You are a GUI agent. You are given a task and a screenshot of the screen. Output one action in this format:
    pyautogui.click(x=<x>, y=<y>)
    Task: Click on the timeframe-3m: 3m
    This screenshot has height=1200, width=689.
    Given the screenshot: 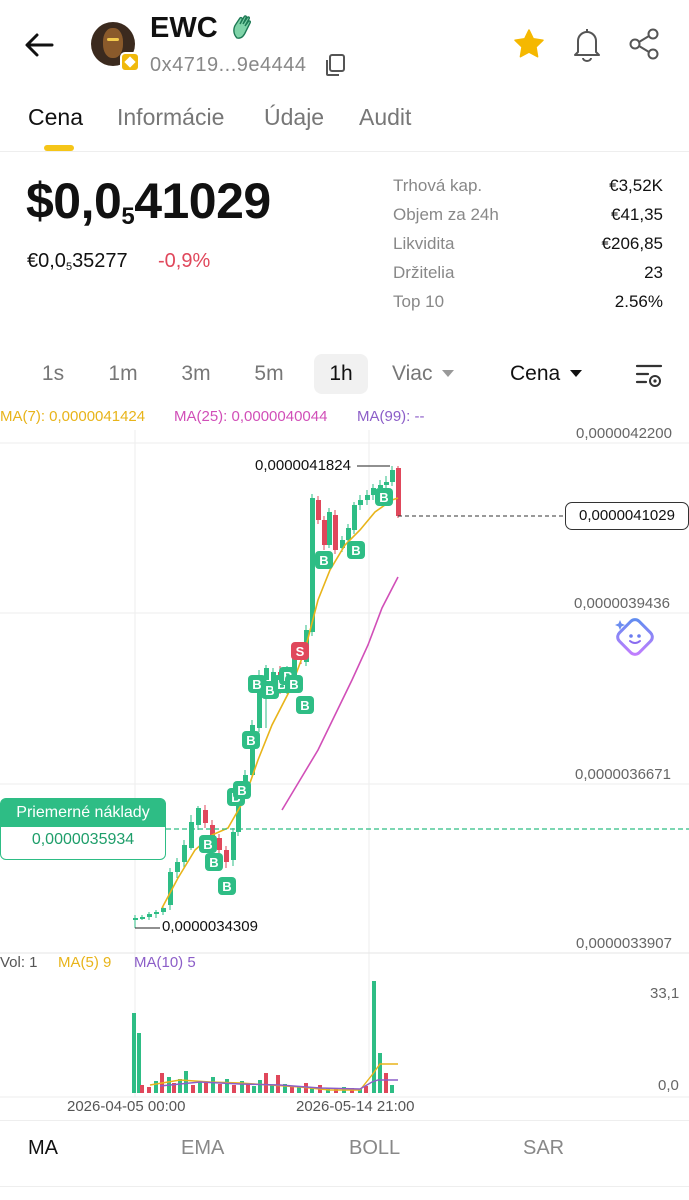 What is the action you would take?
    pyautogui.click(x=196, y=374)
    